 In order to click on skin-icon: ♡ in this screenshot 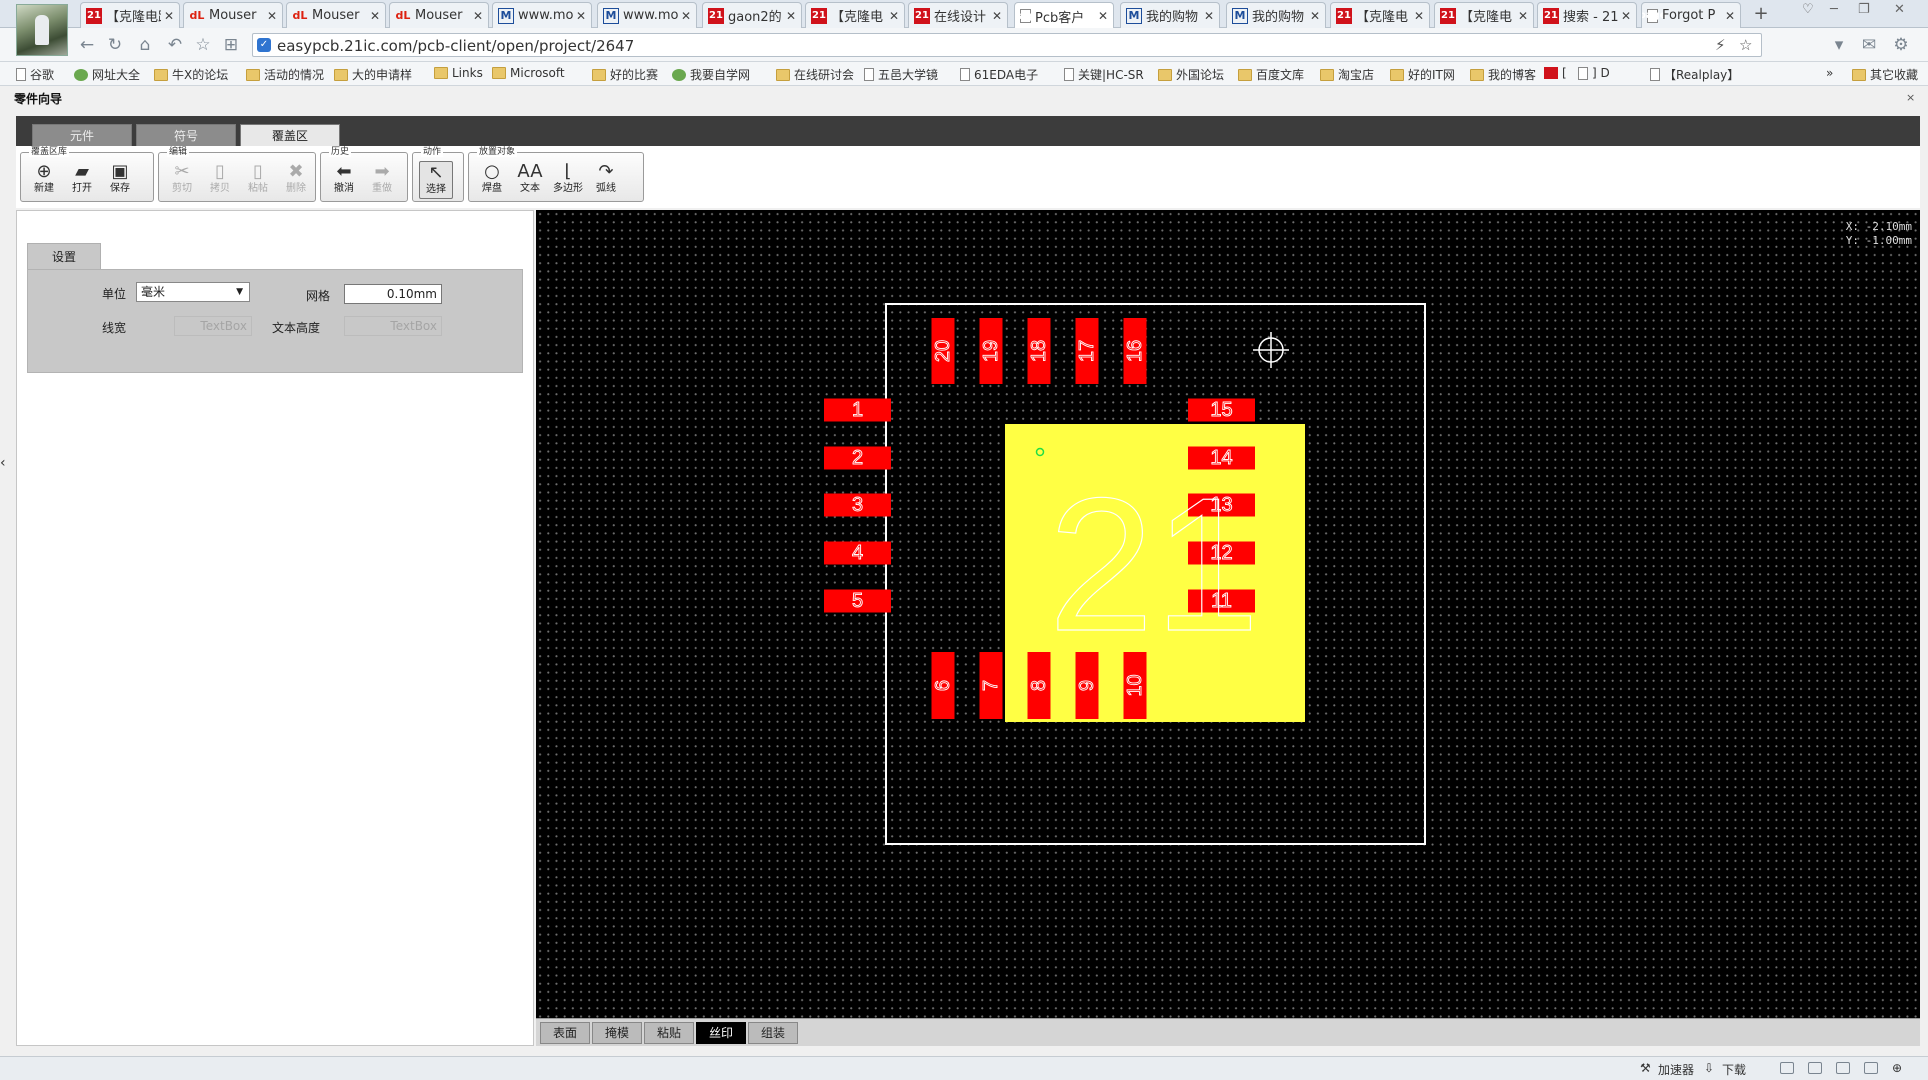, I will do `click(1808, 9)`.